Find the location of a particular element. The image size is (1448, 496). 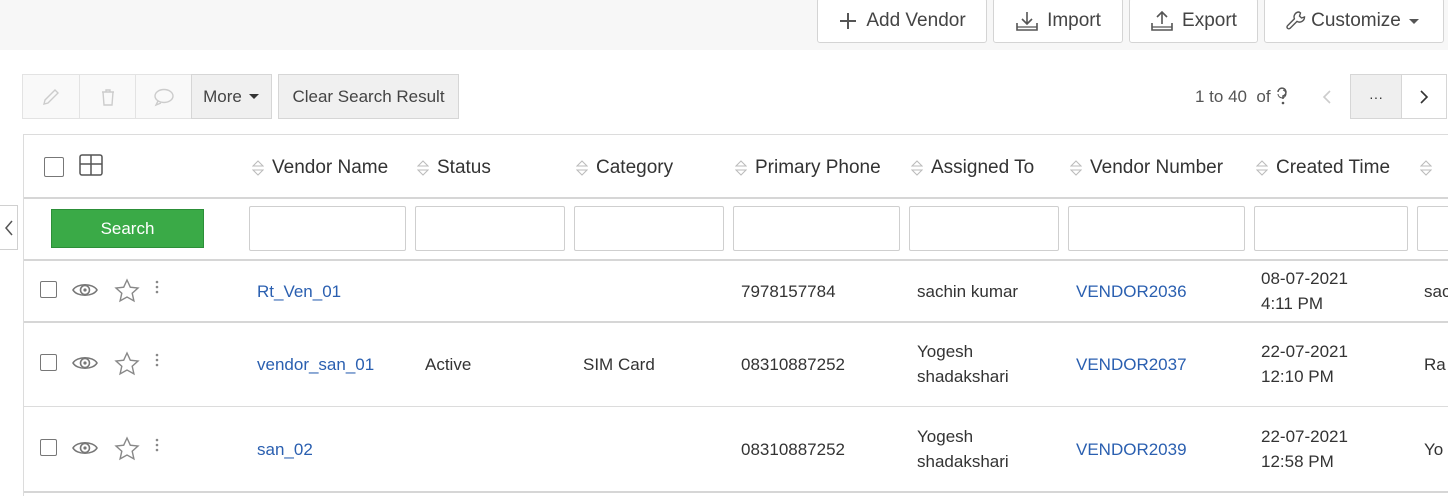

customize-label: Customize is located at coordinates (1356, 20).